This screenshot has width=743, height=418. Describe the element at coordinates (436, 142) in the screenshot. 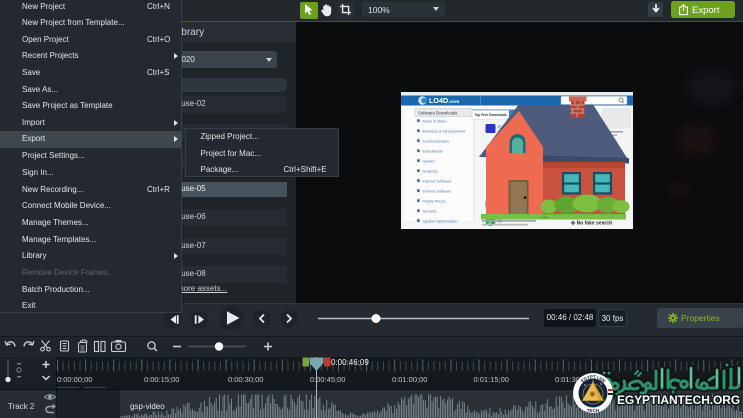

I see `svg-text: Communication` at that location.